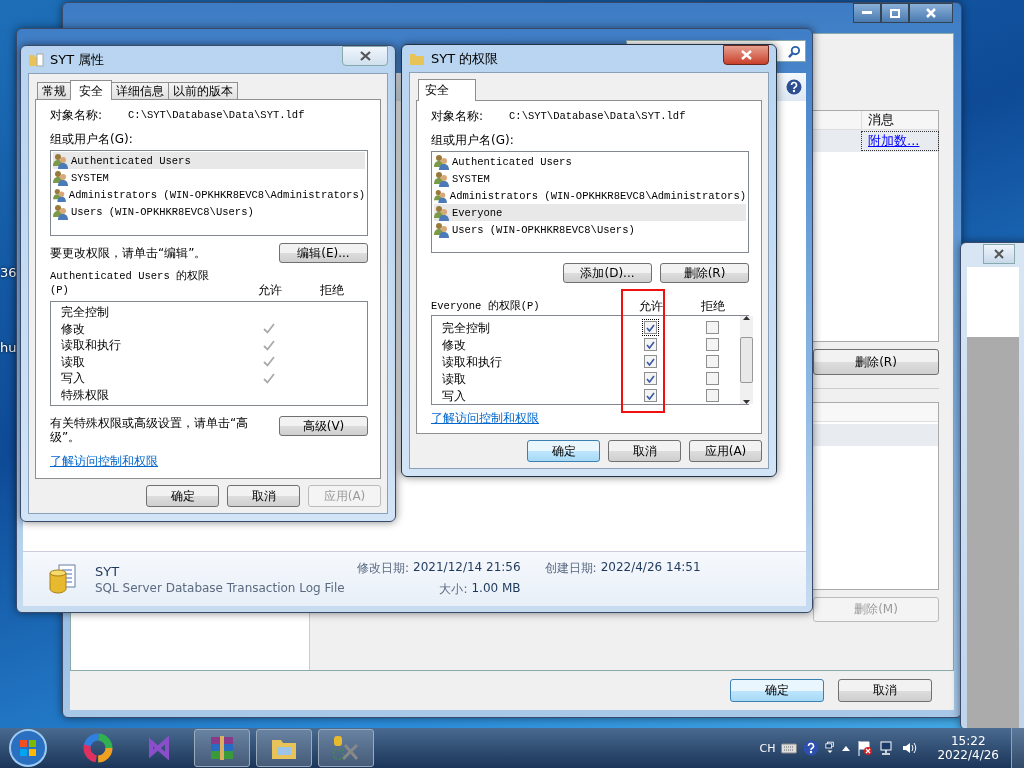  What do you see at coordinates (150, 430) in the screenshot?
I see `hint-text: 有关特殊权限或高级设置，请单击“高级”。` at bounding box center [150, 430].